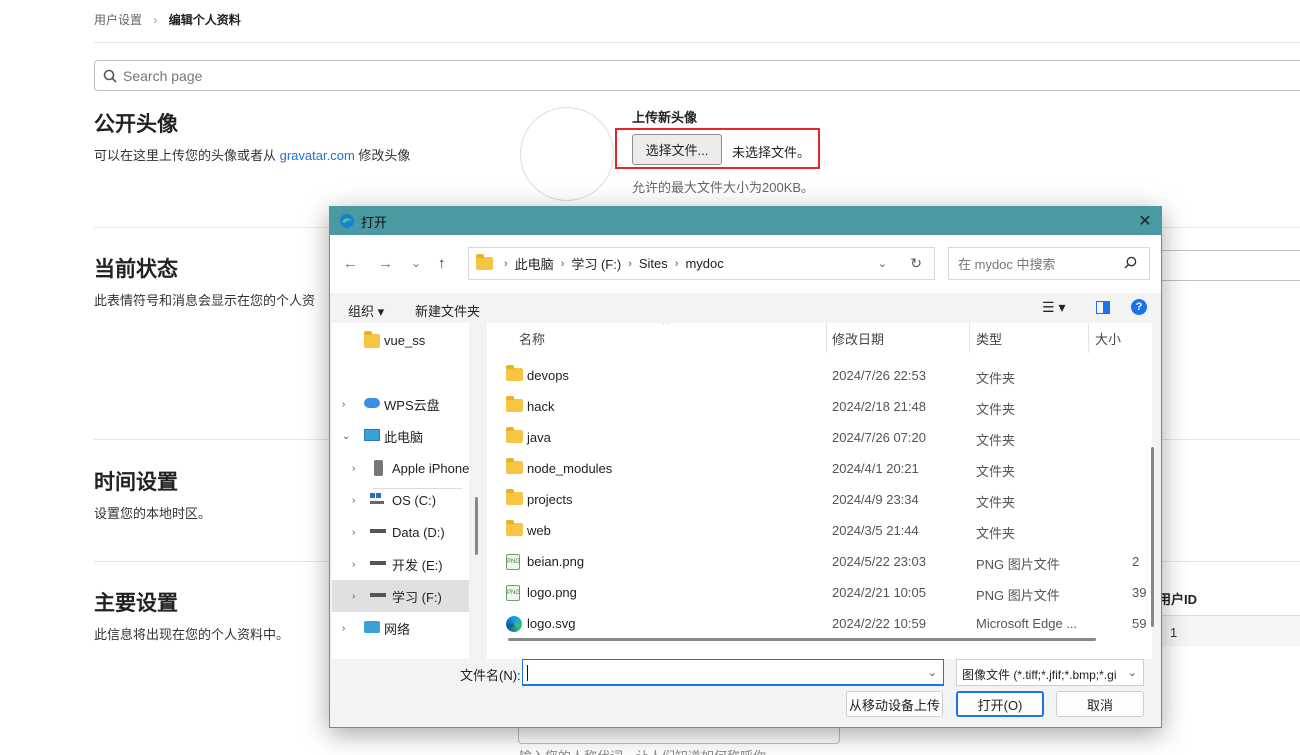 This screenshot has width=1300, height=755. Describe the element at coordinates (442, 263) in the screenshot. I see `up-button: ↑` at that location.